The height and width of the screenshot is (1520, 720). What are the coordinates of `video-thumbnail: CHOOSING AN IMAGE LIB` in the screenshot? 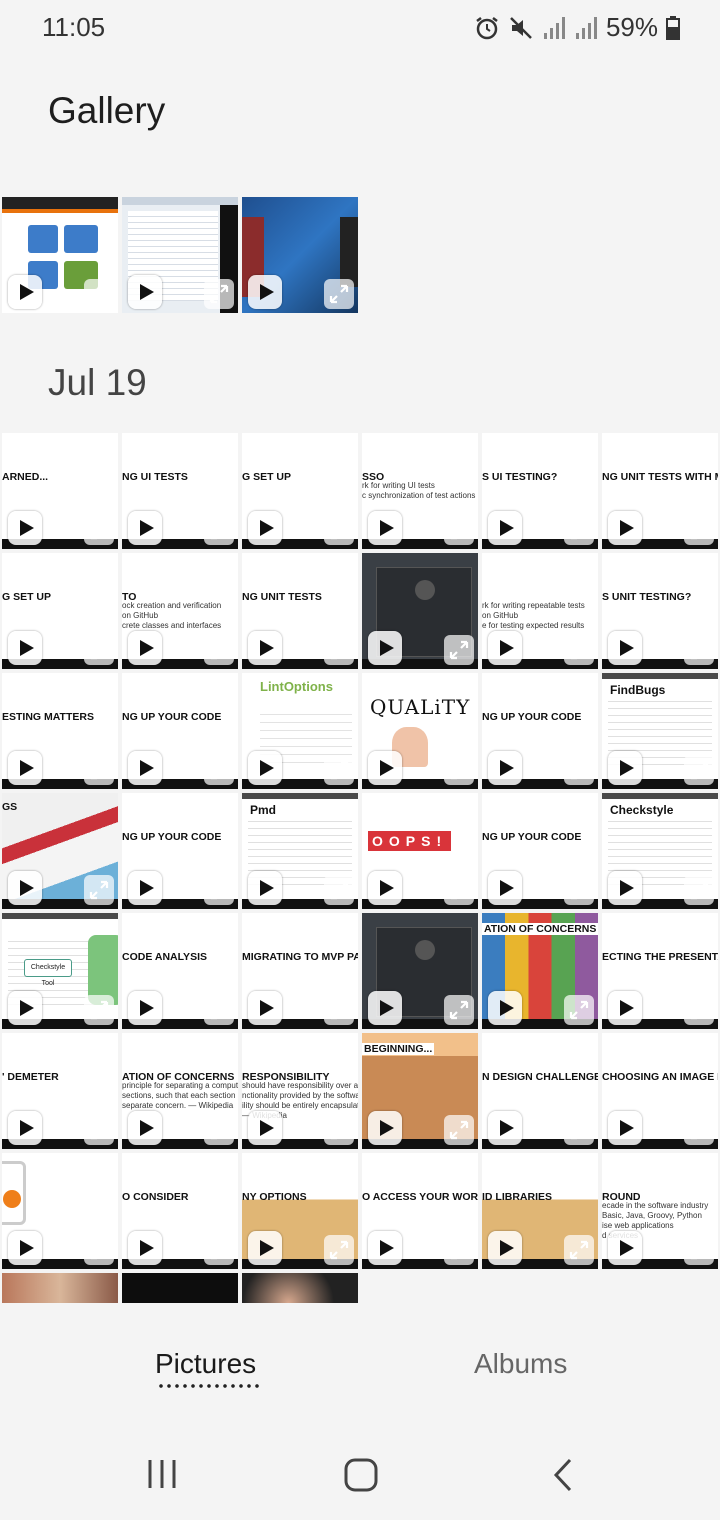 It's located at (660, 1091).